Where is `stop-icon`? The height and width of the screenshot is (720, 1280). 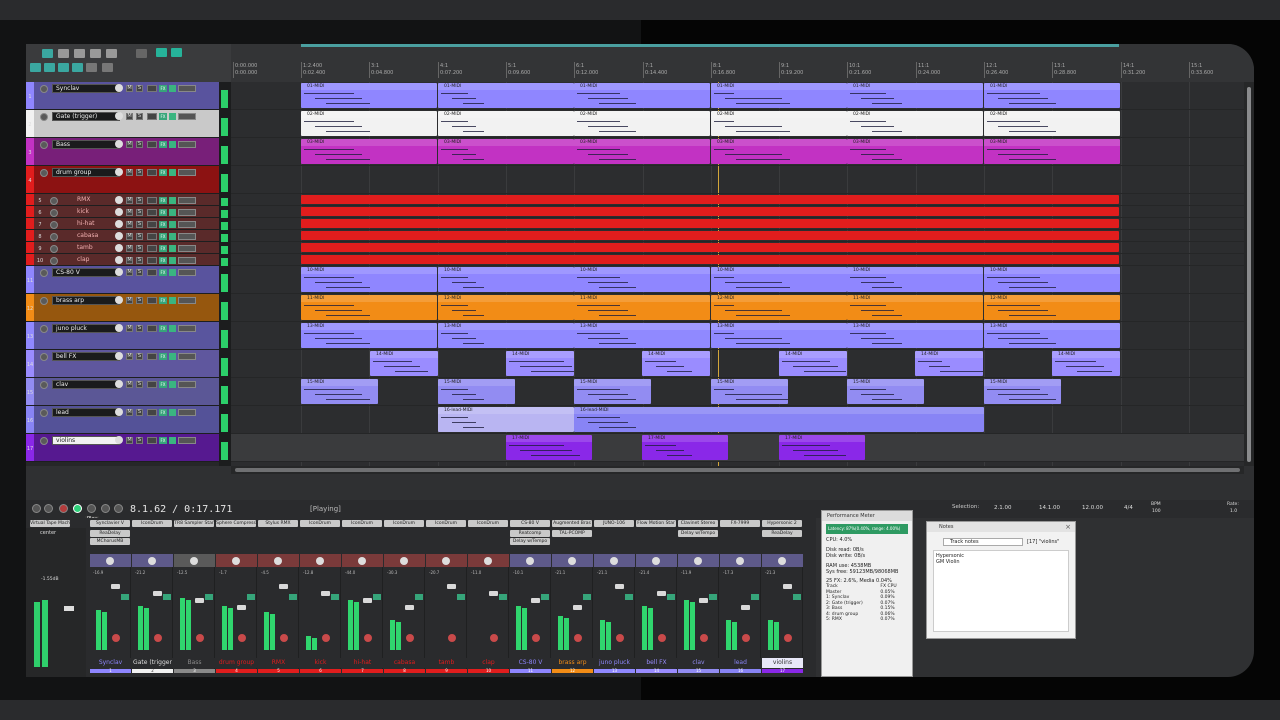 stop-icon is located at coordinates (105, 508).